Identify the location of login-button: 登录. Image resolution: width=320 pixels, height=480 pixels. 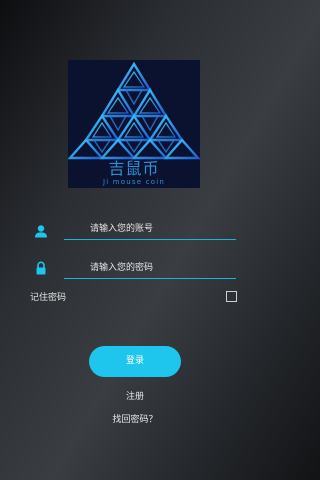
(135, 361).